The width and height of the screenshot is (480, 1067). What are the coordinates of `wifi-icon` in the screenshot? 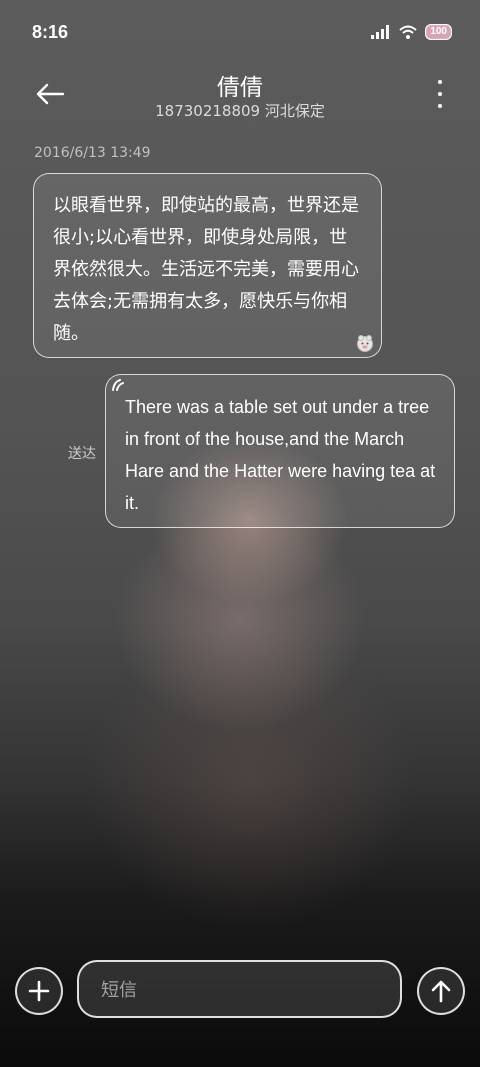 It's located at (408, 32).